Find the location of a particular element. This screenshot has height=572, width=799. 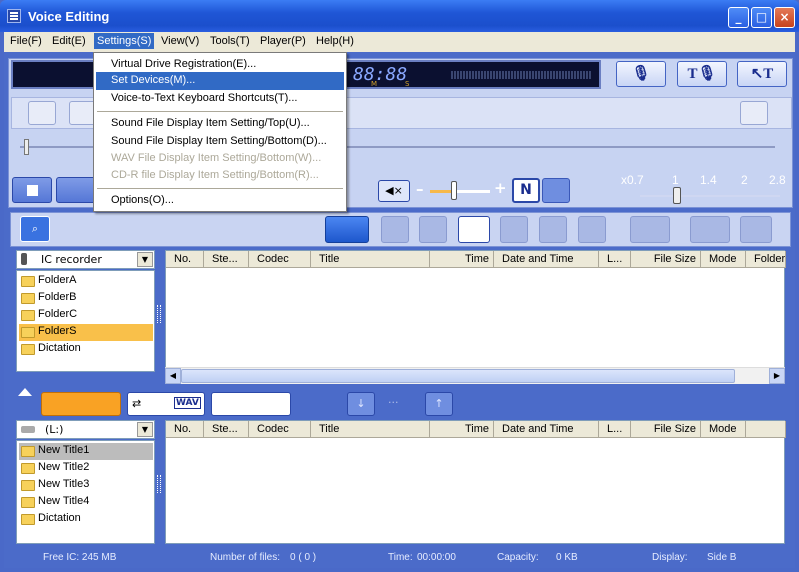

properties-button is located at coordinates (474, 229).